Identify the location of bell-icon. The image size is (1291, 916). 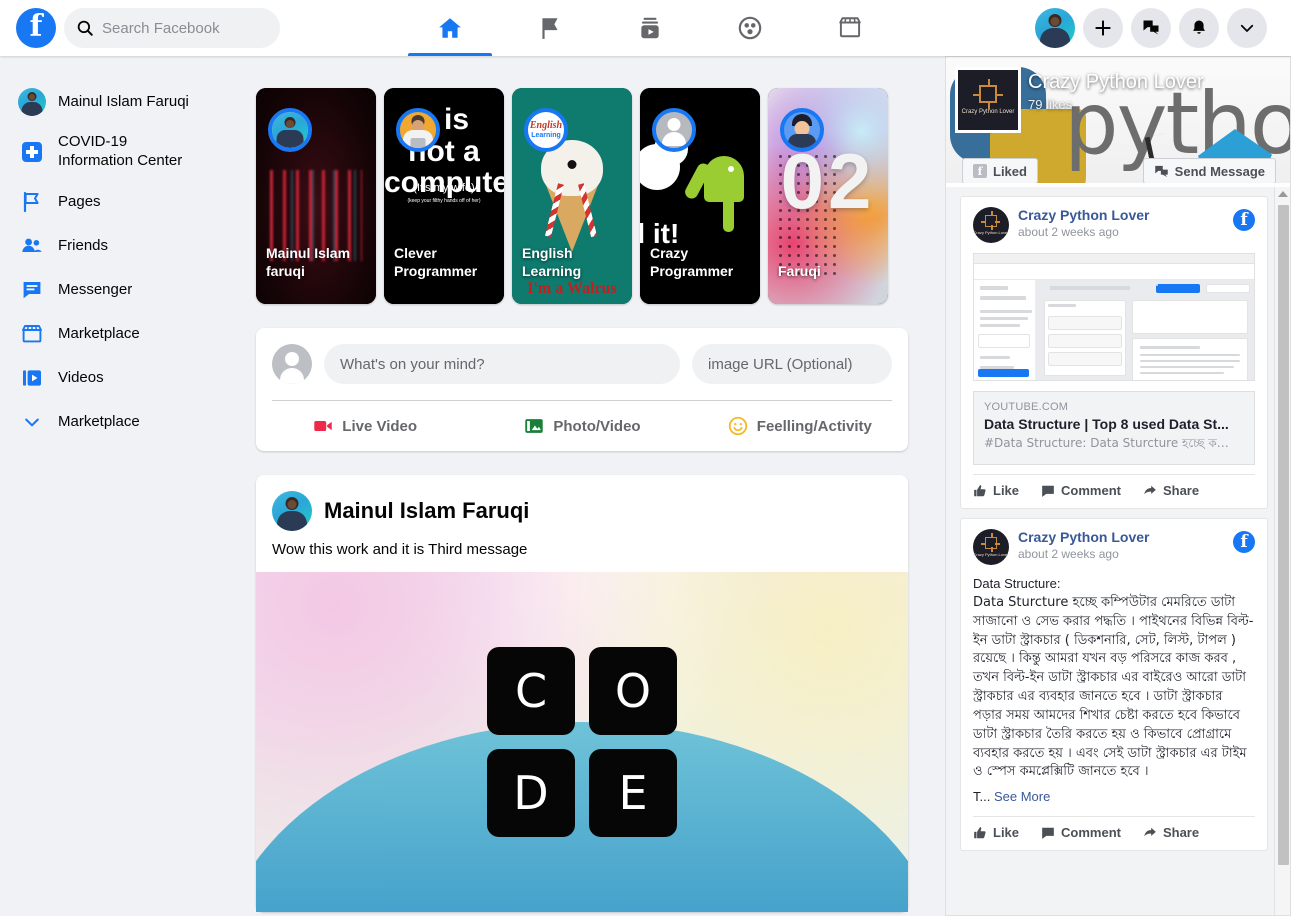
(1199, 27).